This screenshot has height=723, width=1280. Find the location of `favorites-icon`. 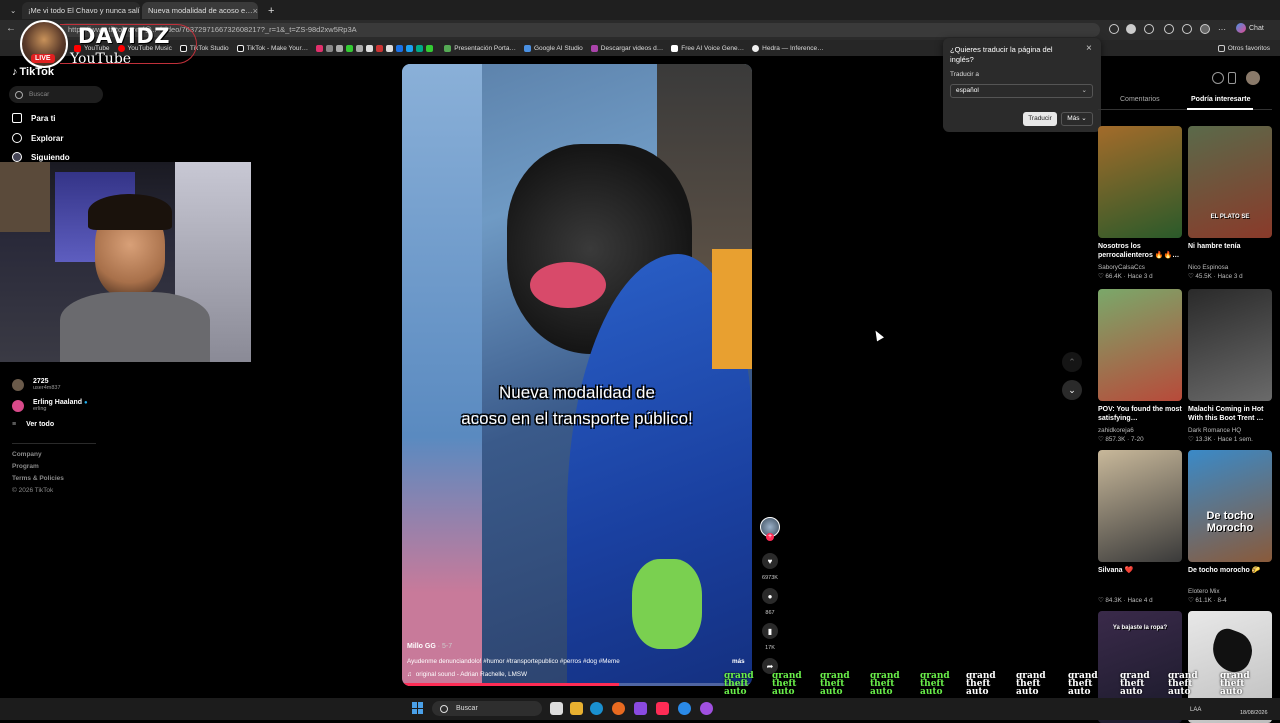

favorites-icon is located at coordinates (1187, 29).